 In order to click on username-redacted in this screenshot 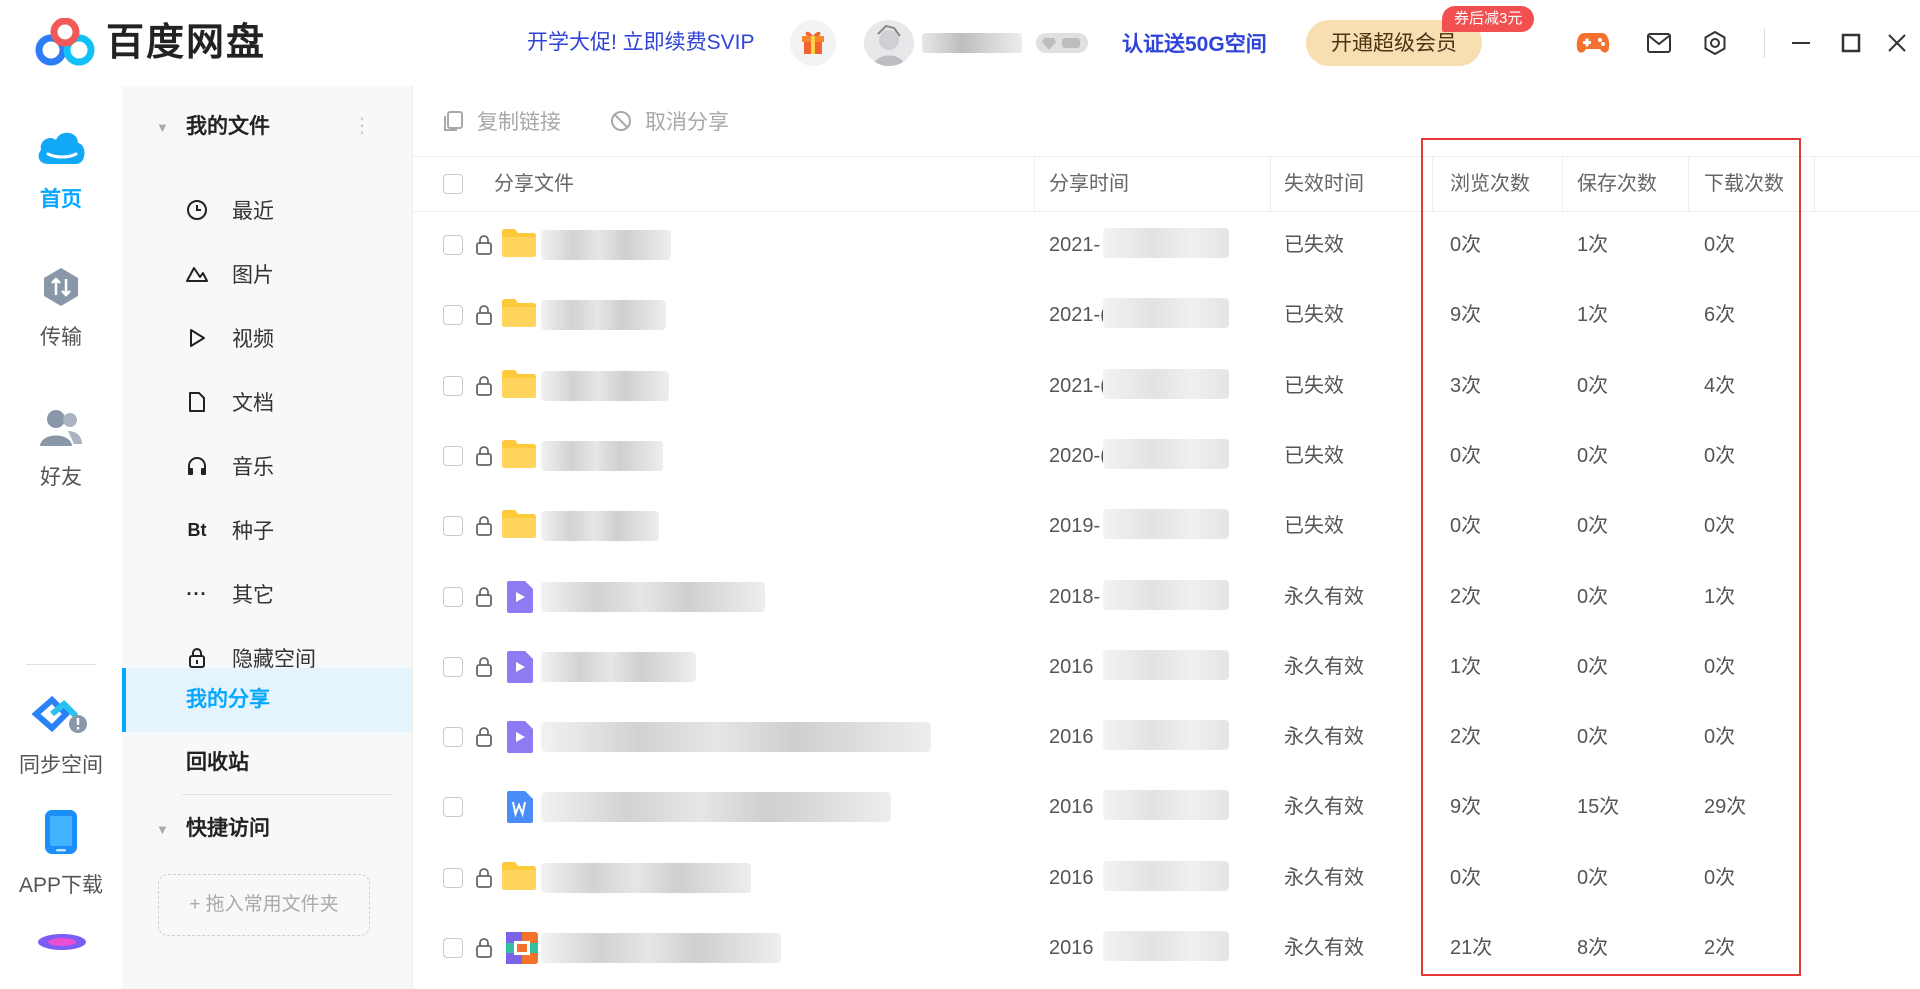, I will do `click(972, 43)`.